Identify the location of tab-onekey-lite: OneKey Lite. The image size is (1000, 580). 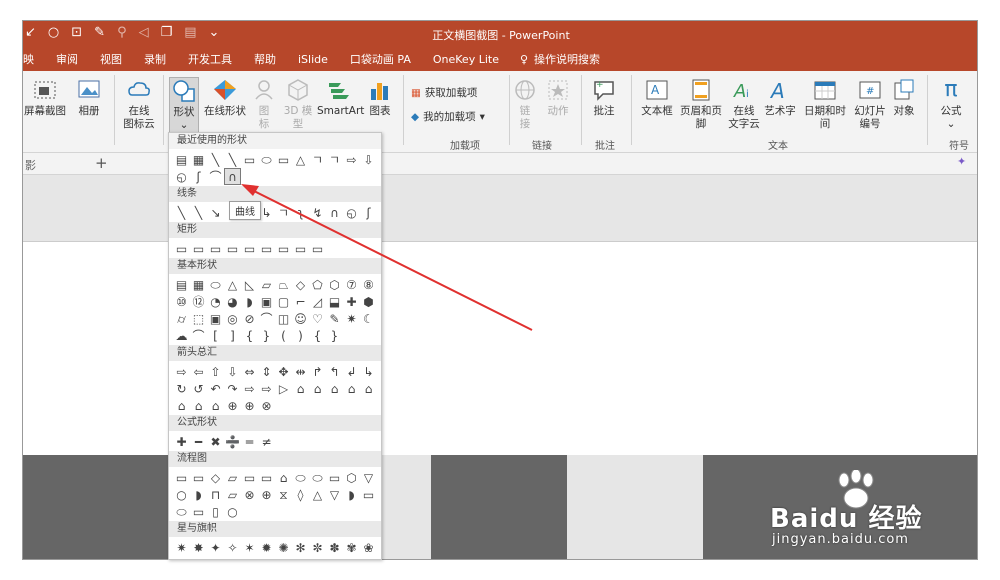
(466, 59).